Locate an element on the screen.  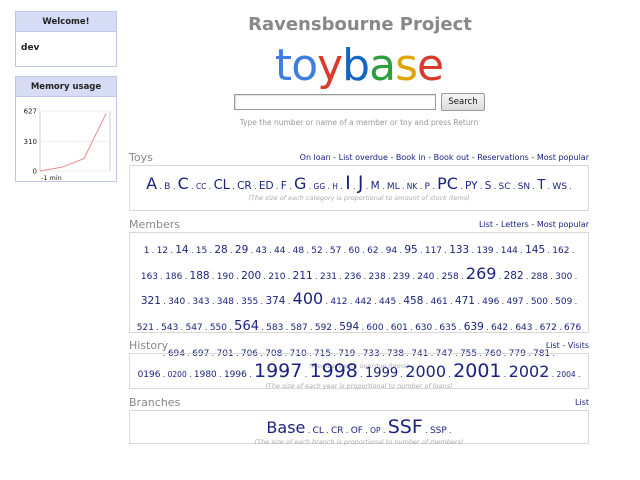
members-tag: 543 is located at coordinates (169, 328).